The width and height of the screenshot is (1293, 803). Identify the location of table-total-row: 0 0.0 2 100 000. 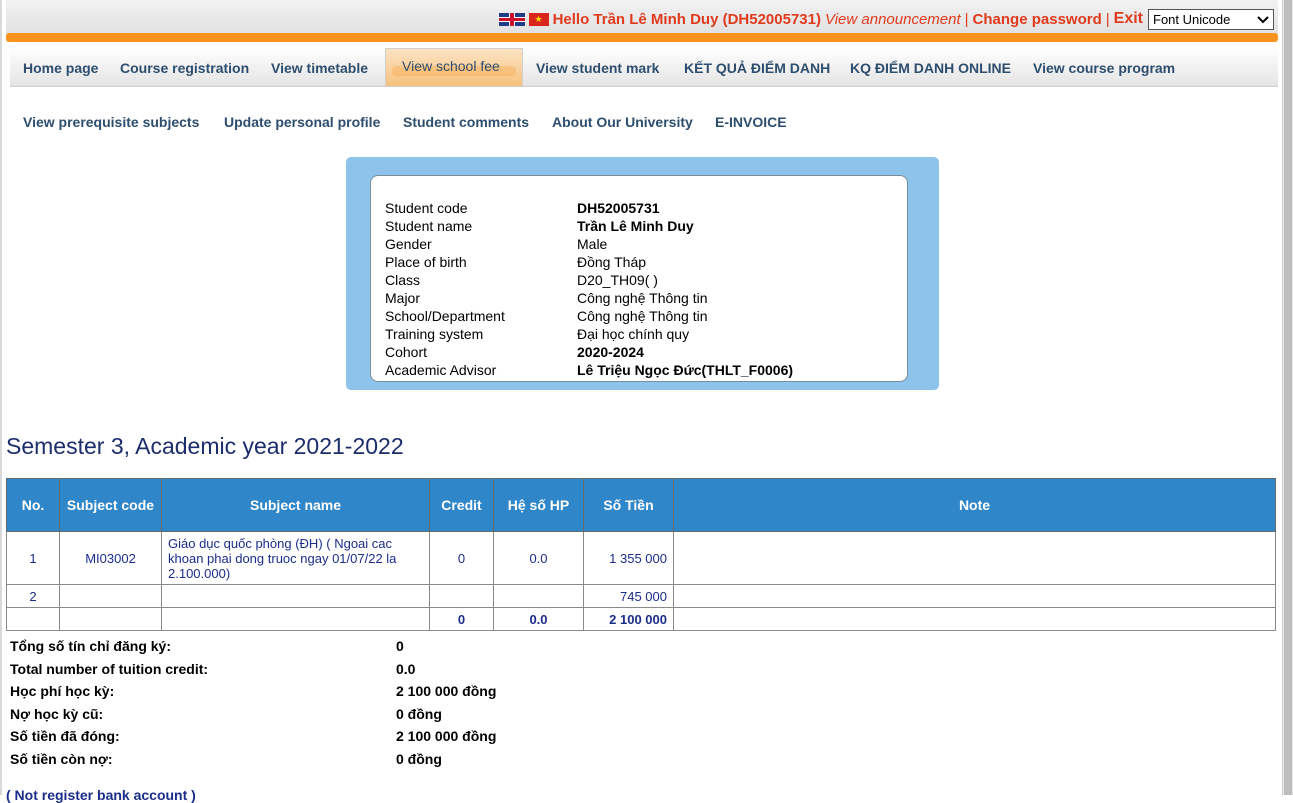
(641, 619).